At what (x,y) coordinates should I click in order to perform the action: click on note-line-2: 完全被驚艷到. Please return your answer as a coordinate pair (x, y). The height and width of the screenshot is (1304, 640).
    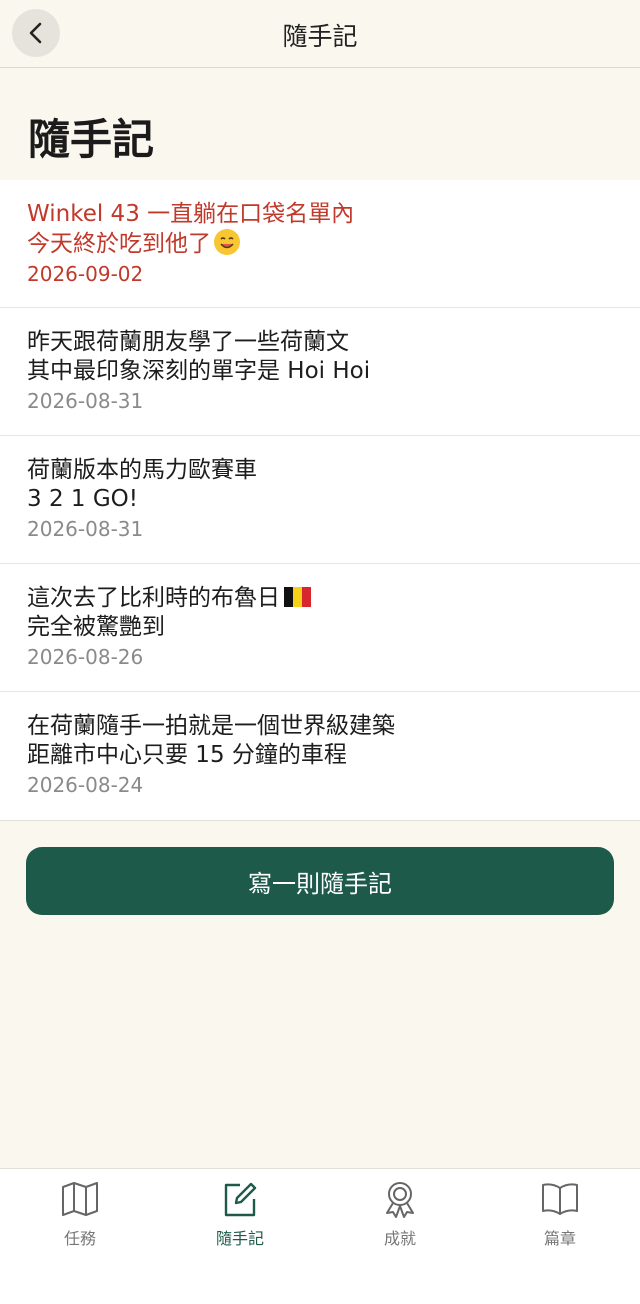
    Looking at the image, I should click on (96, 627).